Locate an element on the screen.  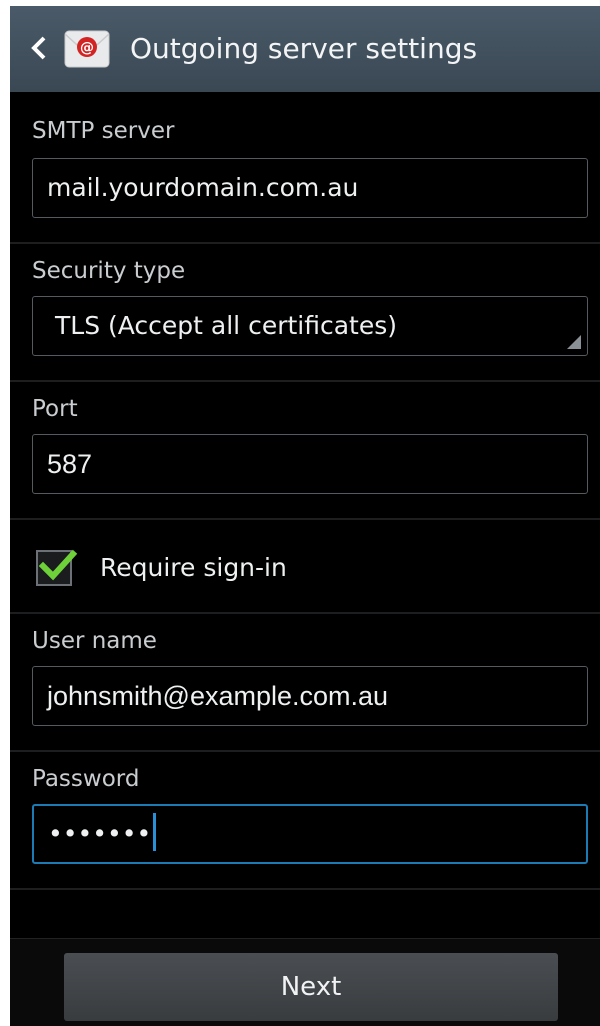
page-title: Outgoing server settings is located at coordinates (304, 48).